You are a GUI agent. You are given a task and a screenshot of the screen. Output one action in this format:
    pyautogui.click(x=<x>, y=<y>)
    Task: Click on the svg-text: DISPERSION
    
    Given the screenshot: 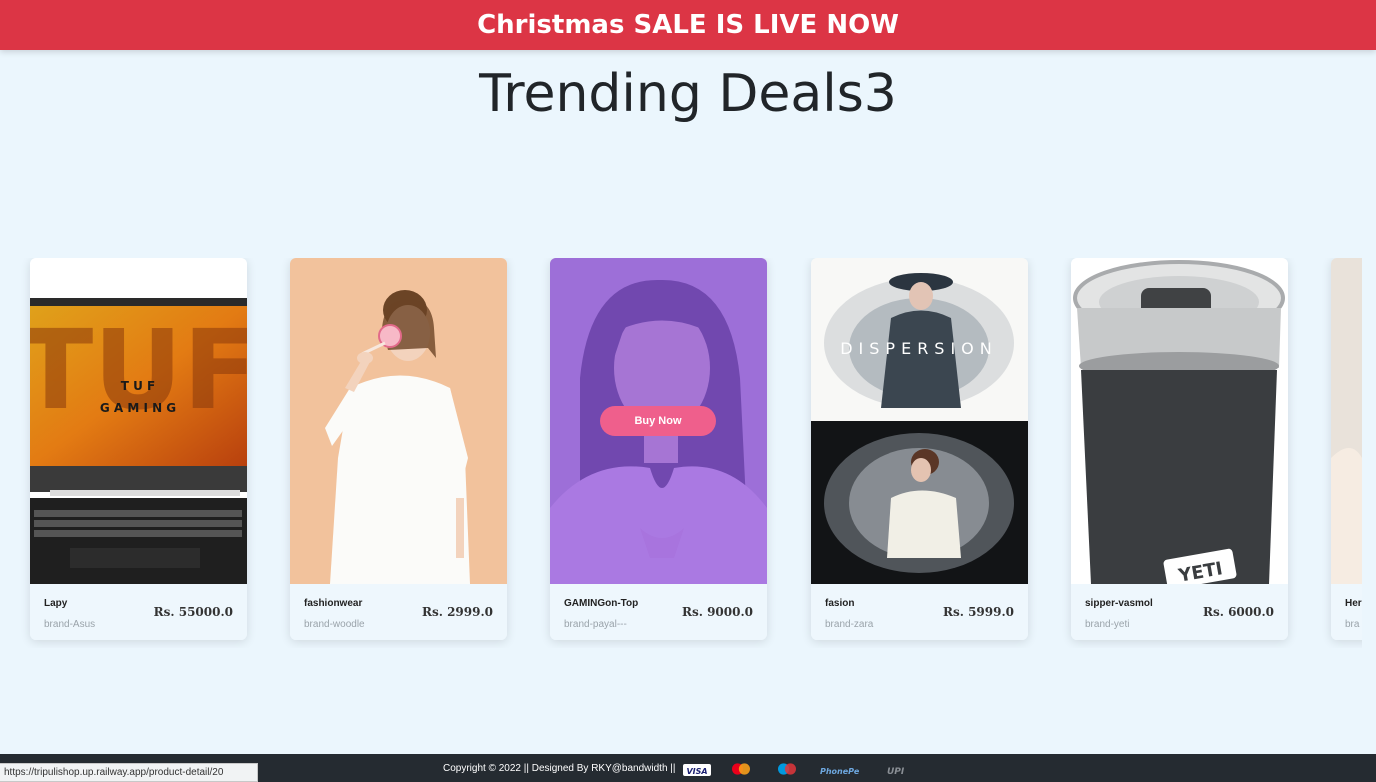 What is the action you would take?
    pyautogui.click(x=919, y=348)
    